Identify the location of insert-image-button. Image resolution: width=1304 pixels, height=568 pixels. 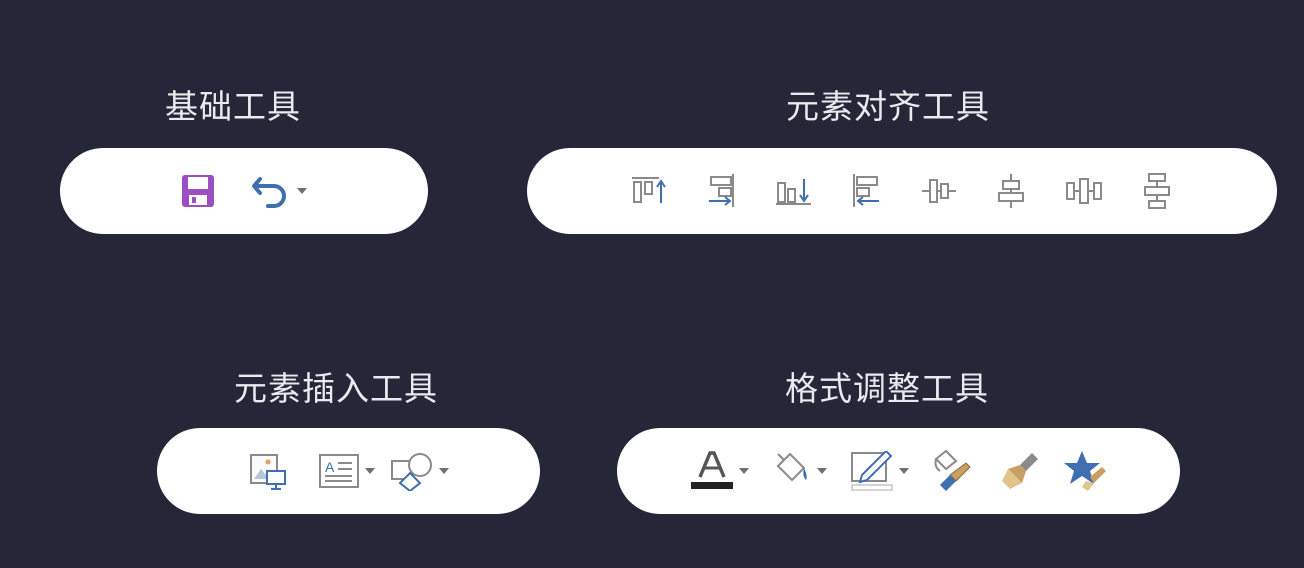
(268, 471).